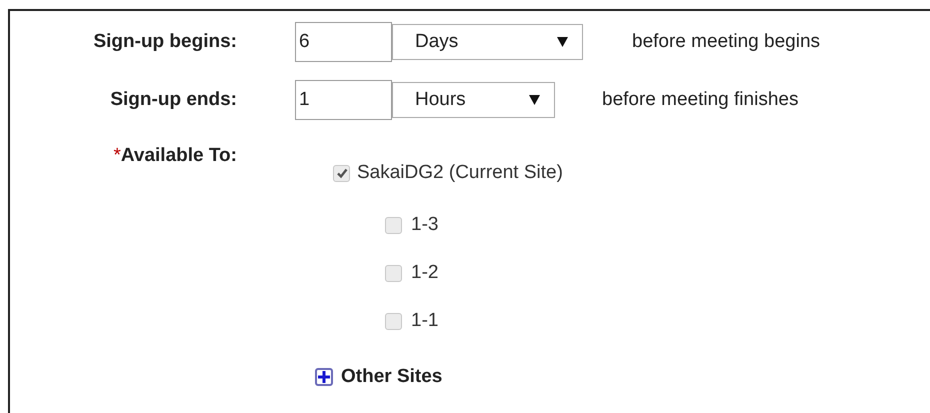 This screenshot has width=930, height=413. What do you see at coordinates (424, 321) in the screenshot?
I see `group-label: 1-1` at bounding box center [424, 321].